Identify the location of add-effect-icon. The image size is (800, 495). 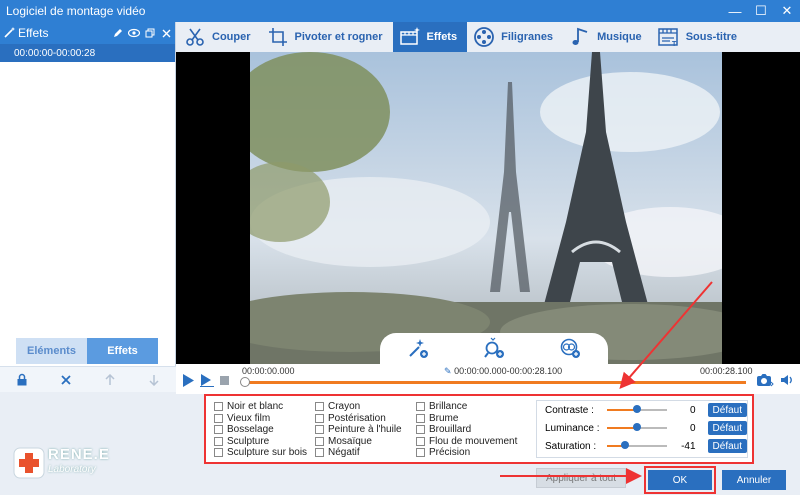
(418, 349).